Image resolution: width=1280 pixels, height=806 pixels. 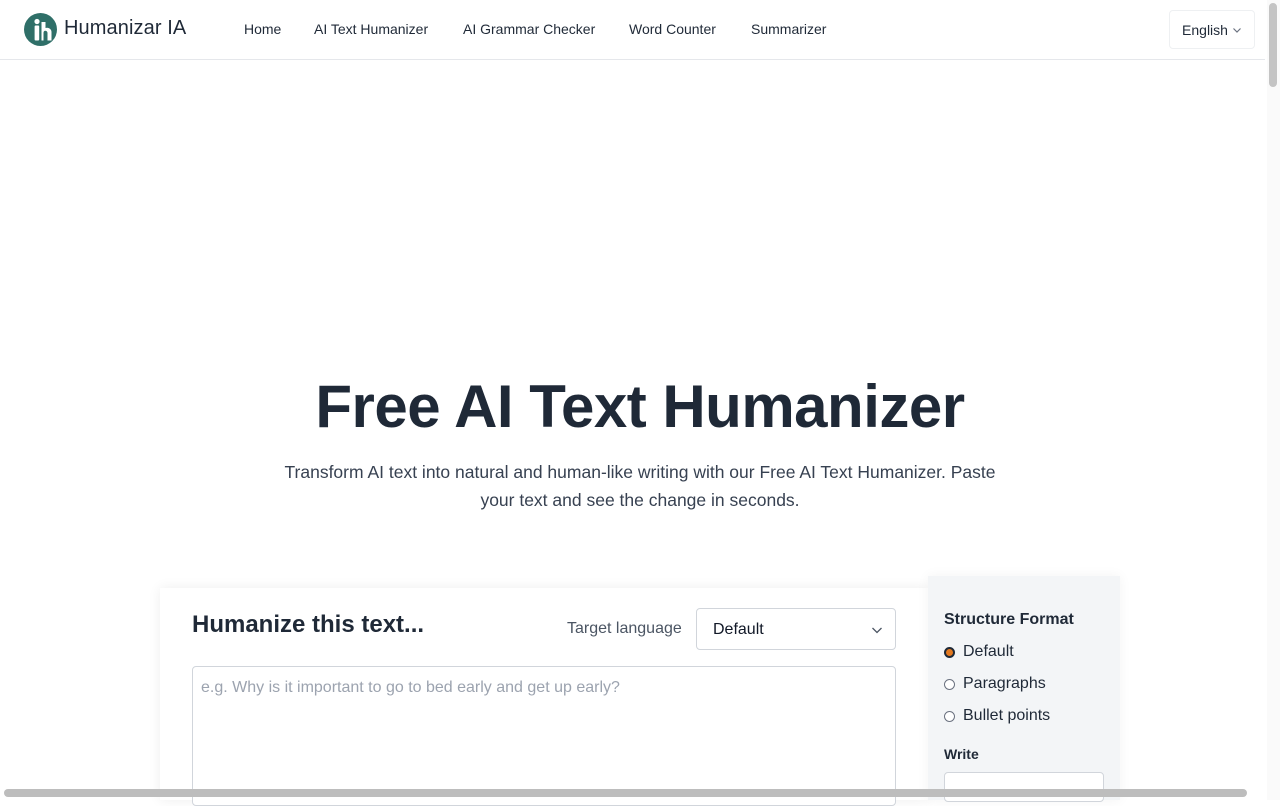 What do you see at coordinates (672, 29) in the screenshot?
I see `nav-word-counter: Word Counter` at bounding box center [672, 29].